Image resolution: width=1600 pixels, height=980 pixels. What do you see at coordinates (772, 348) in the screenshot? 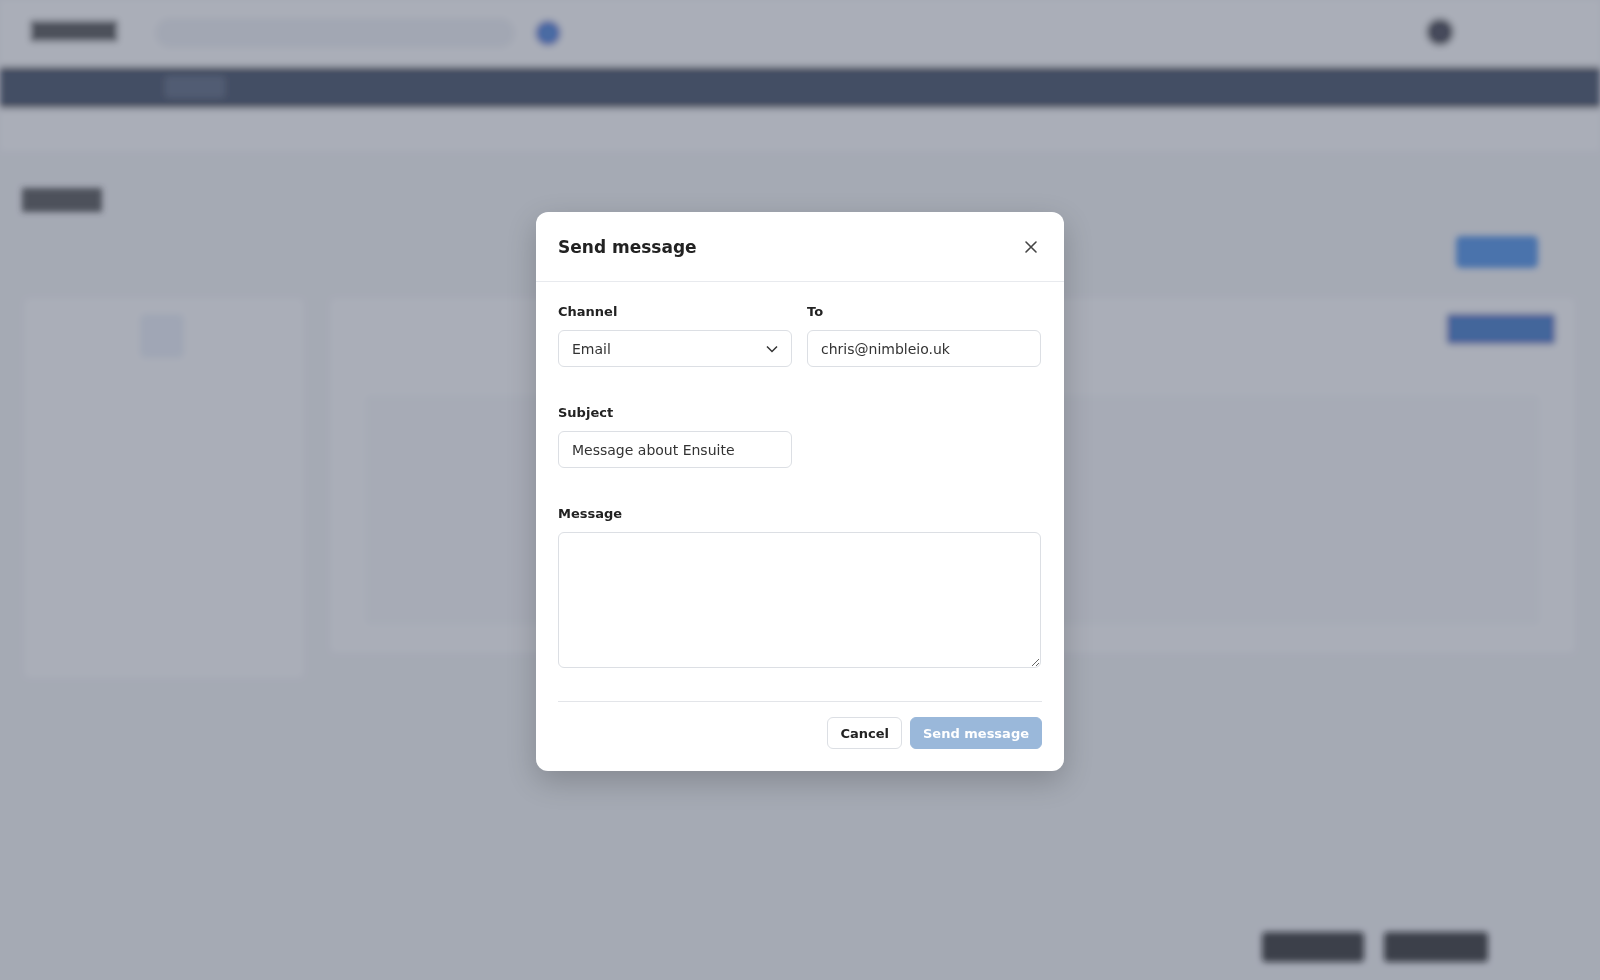
I see `chevron-down-icon` at bounding box center [772, 348].